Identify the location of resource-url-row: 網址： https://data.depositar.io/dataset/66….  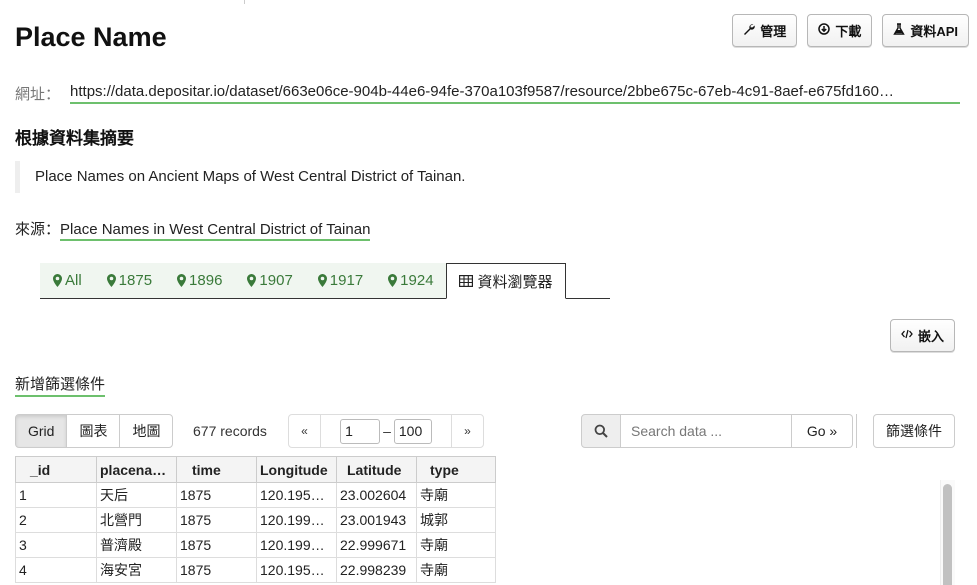
(487, 93).